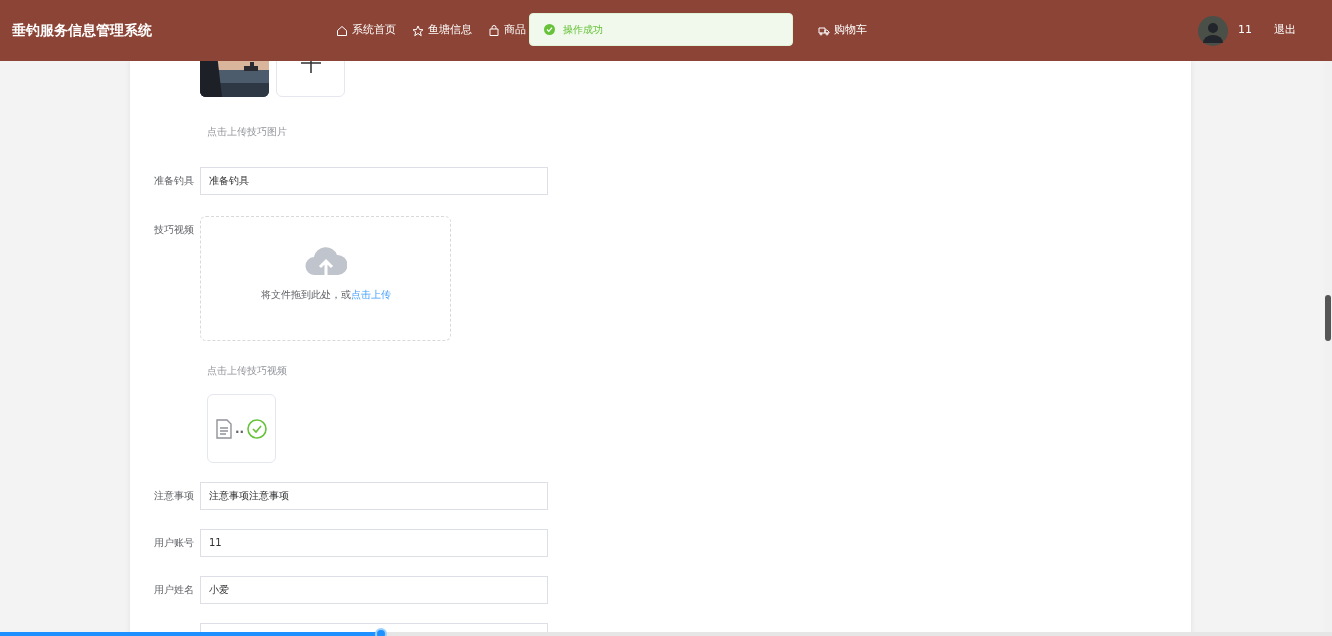 The image size is (1332, 636). I want to click on site-title: 垂钓服务信息管理系统, so click(82, 30).